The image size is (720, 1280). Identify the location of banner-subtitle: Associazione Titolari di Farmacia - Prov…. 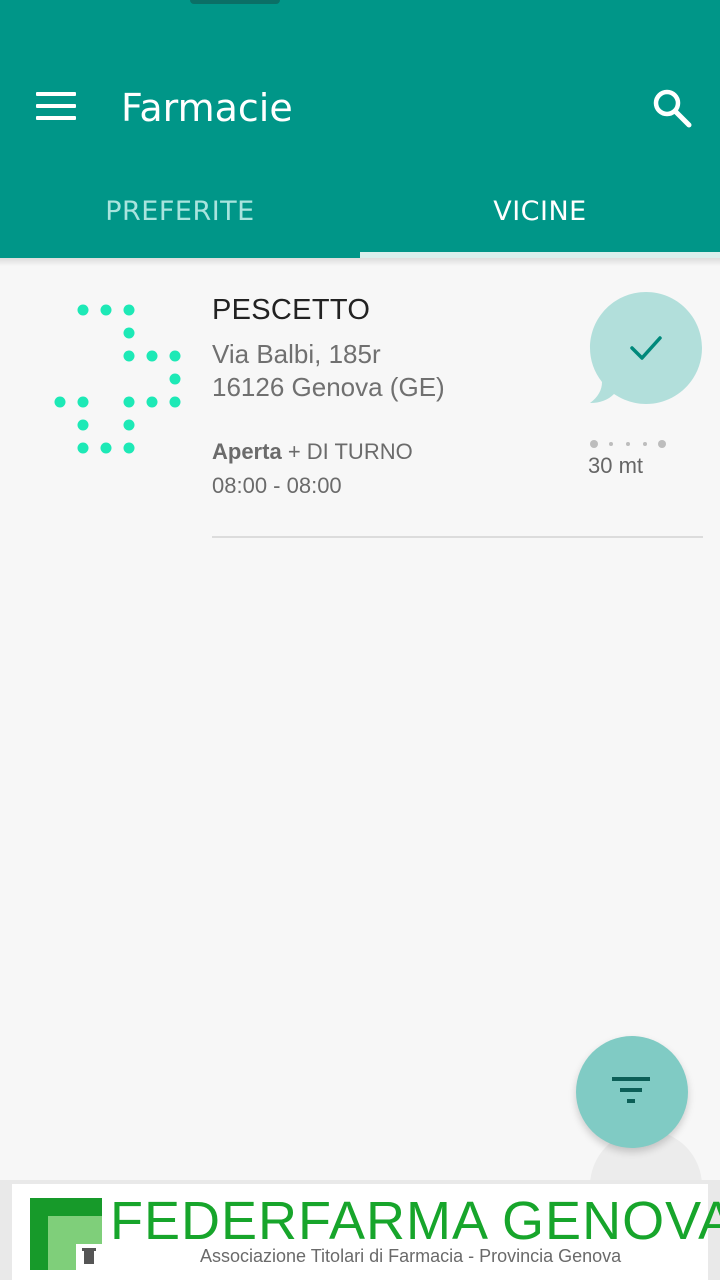
(411, 1256).